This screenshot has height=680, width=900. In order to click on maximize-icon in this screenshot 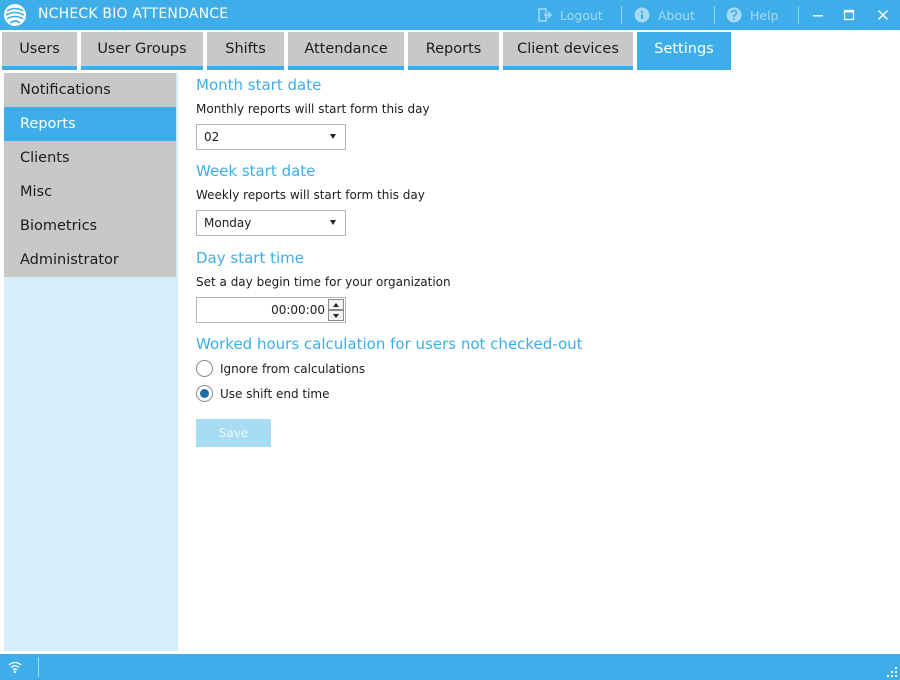, I will do `click(849, 15)`.